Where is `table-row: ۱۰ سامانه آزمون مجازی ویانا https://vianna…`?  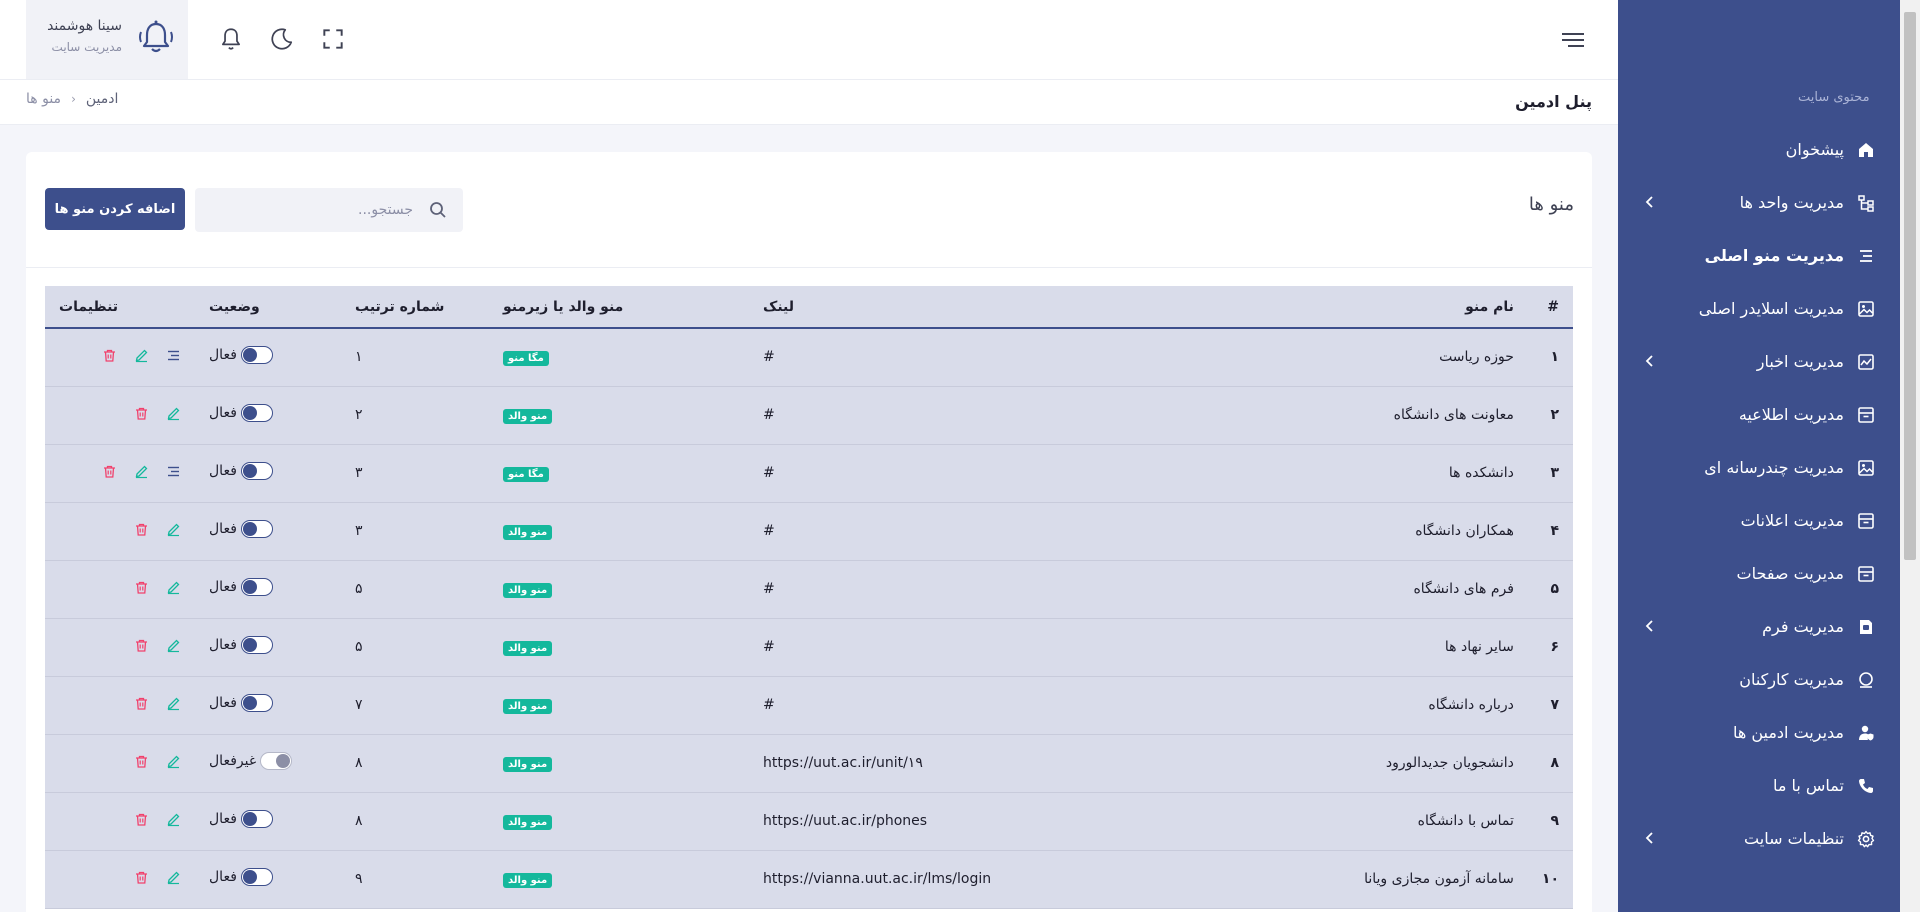
table-row: ۱۰ سامانه آزمون مجازی ویانا https://vianna… is located at coordinates (809, 879).